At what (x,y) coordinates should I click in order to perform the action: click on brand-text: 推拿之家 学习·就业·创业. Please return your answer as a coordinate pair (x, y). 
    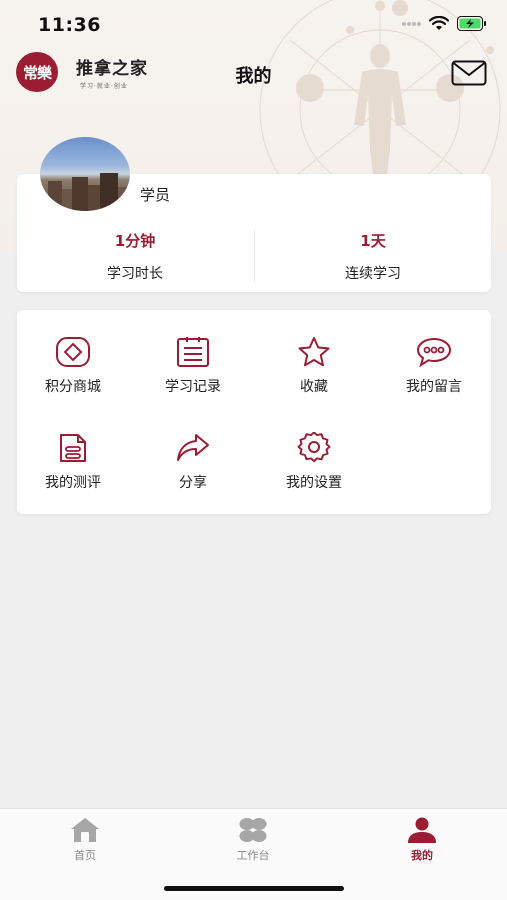
    Looking at the image, I should click on (112, 72).